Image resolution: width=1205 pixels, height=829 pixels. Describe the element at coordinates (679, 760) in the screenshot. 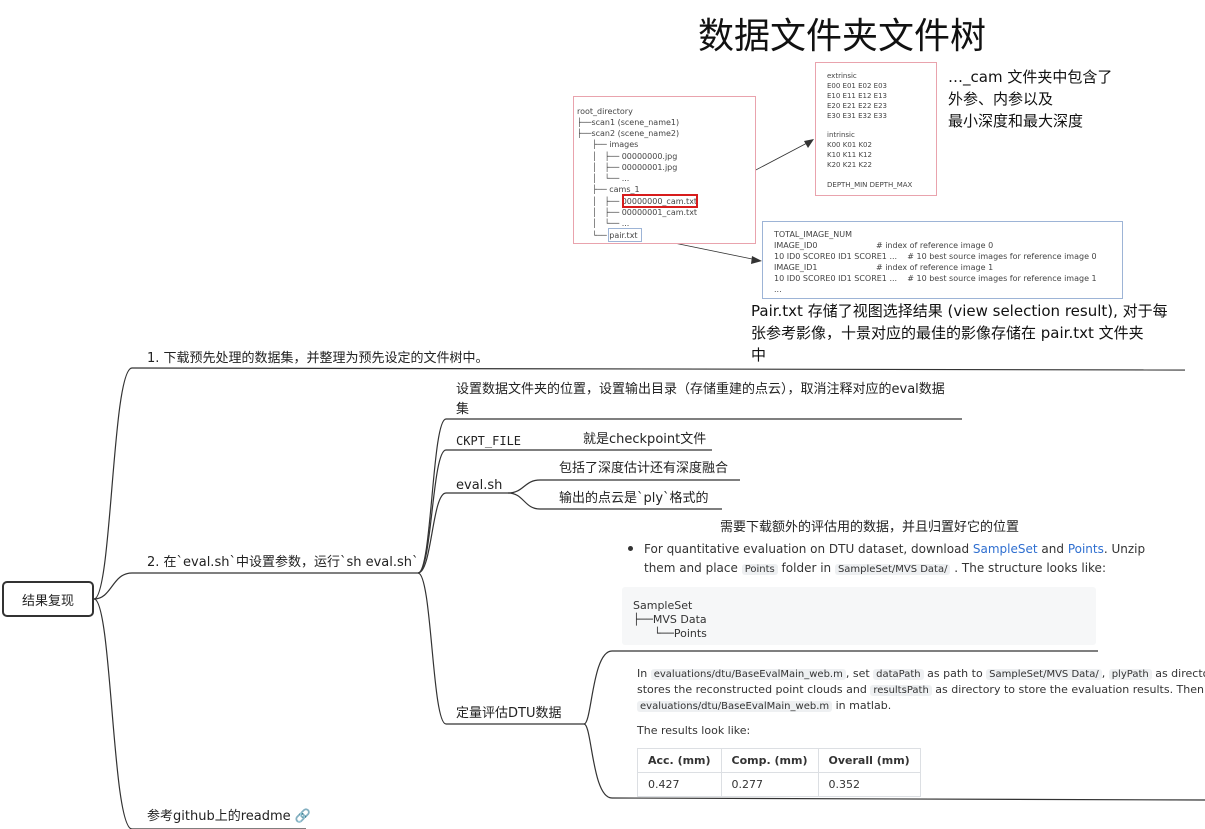

I see `table-header: Acc. (mm)` at that location.